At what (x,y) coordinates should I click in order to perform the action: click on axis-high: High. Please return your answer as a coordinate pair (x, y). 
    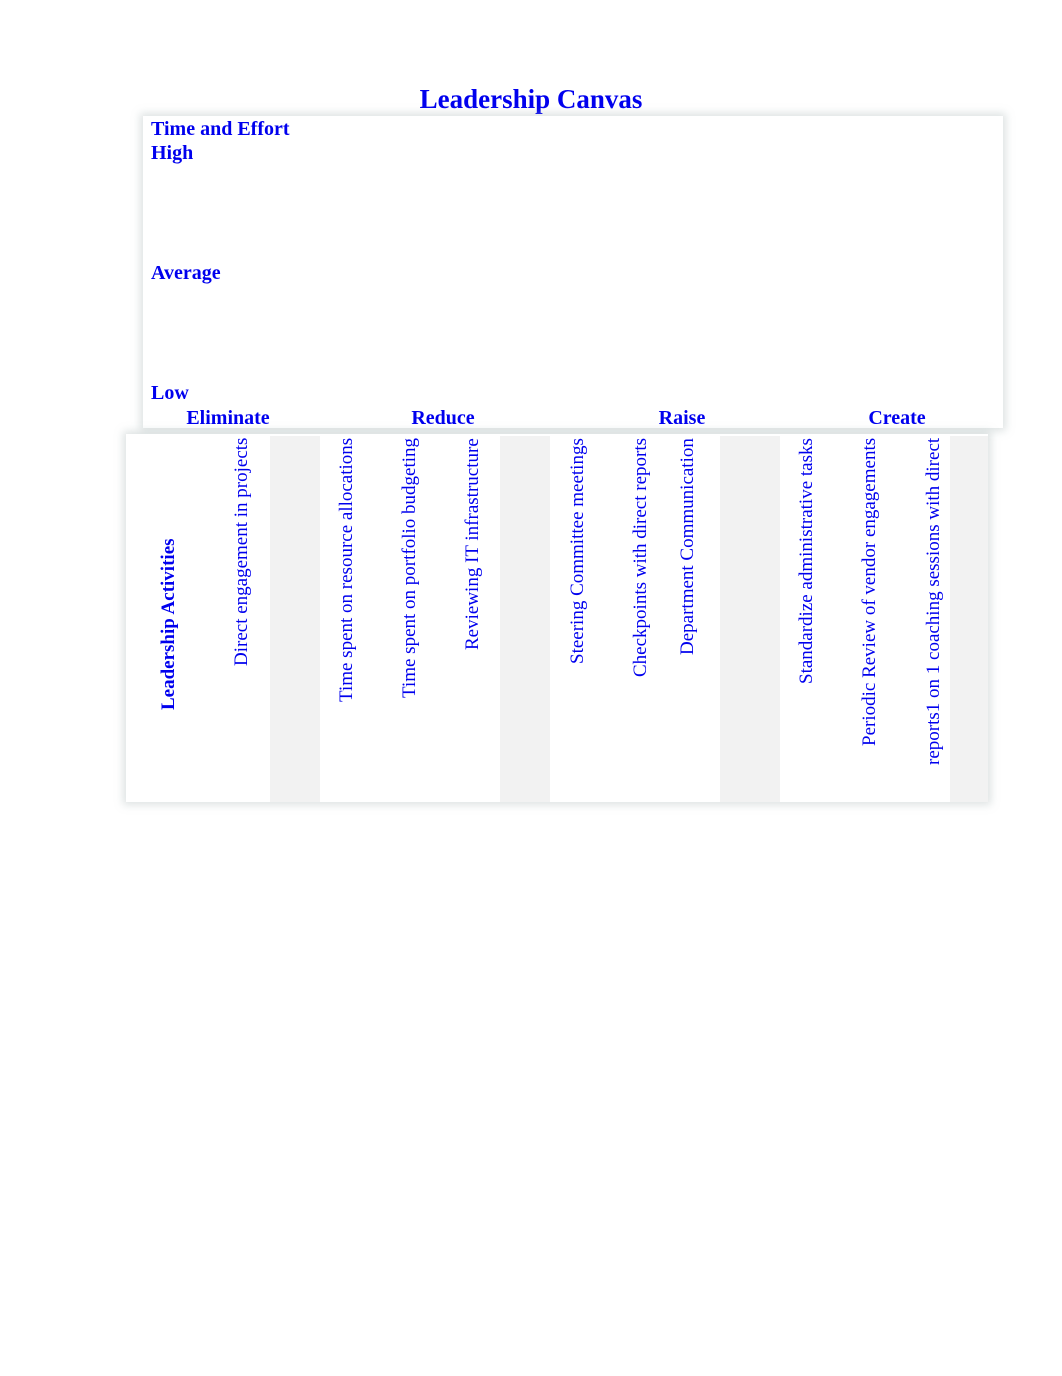
    Looking at the image, I should click on (172, 153).